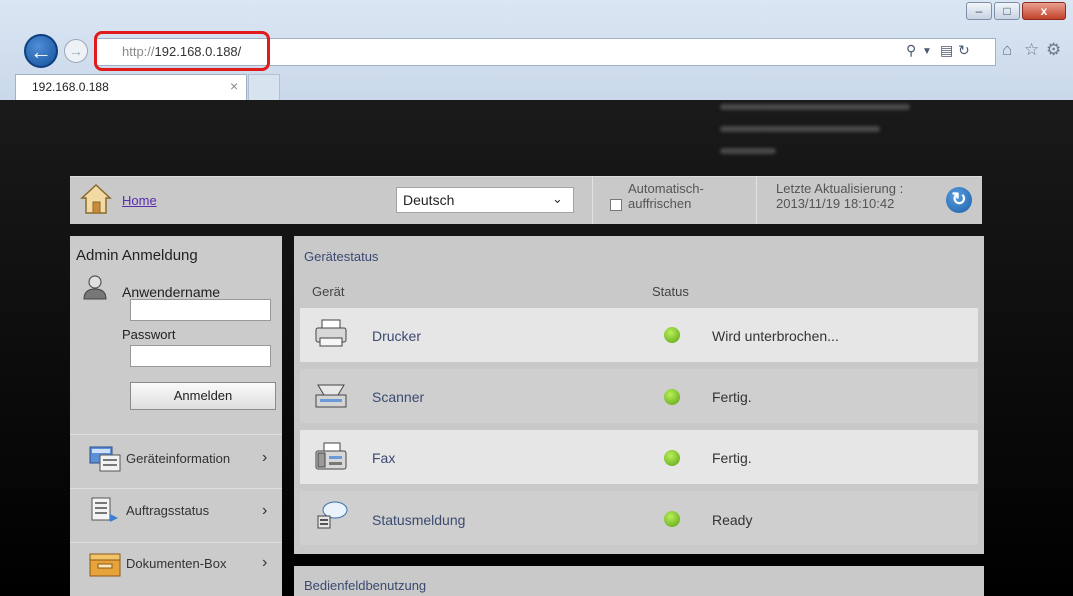  I want to click on device-name: Fax, so click(384, 458).